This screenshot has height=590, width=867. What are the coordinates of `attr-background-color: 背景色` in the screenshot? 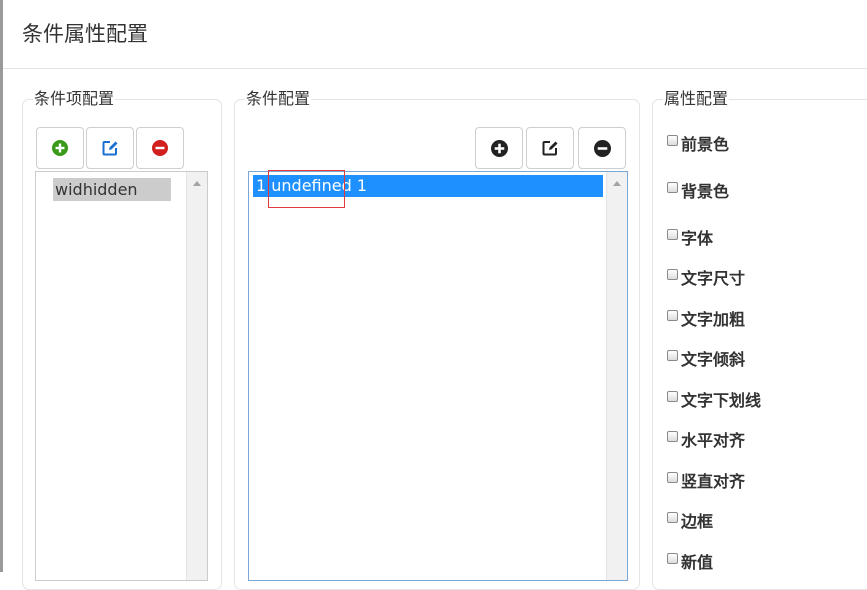 It's located at (698, 190).